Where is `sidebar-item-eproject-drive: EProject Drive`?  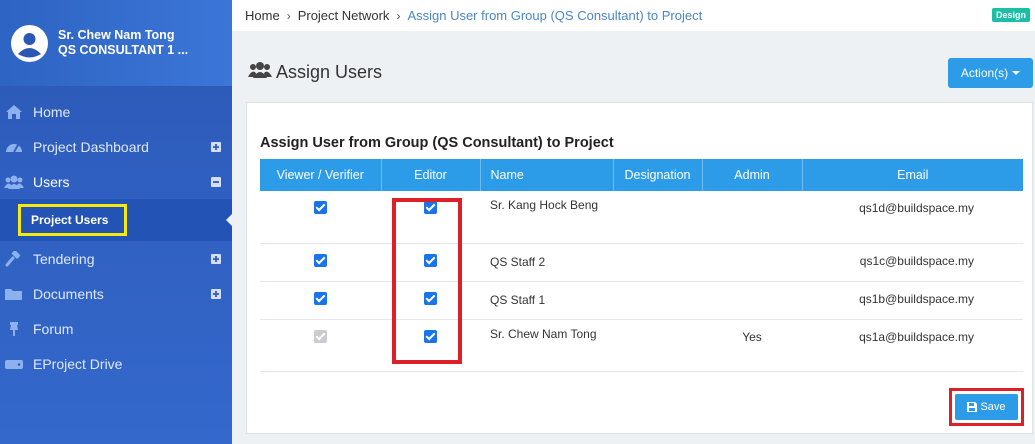 sidebar-item-eproject-drive: EProject Drive is located at coordinates (116, 363).